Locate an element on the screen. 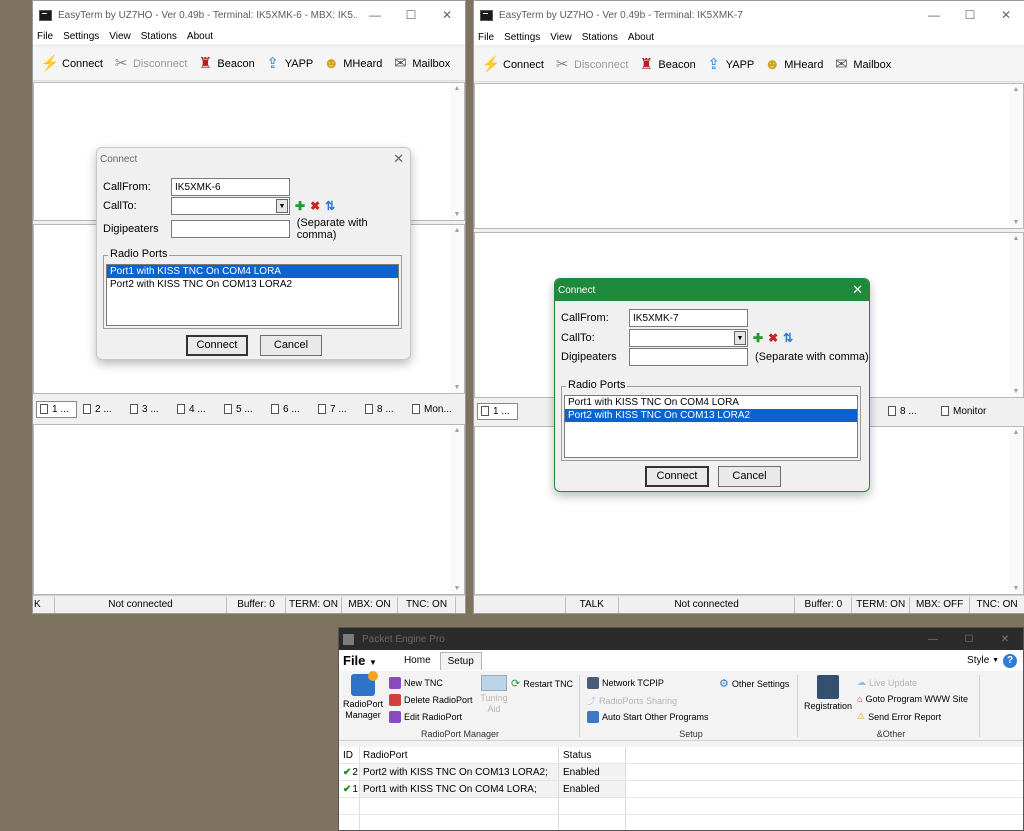 This screenshot has width=1024, height=831. column-header-radioport: RadioPort is located at coordinates (459, 755).